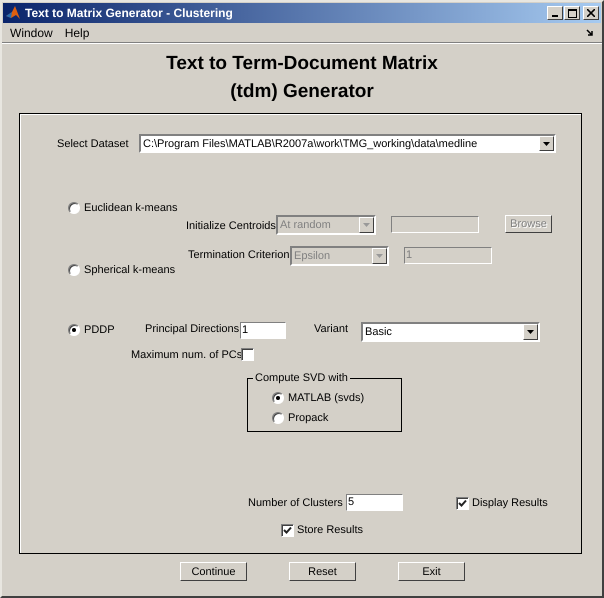 This screenshot has width=604, height=598. Describe the element at coordinates (13, 13) in the screenshot. I see `app-logo-icon` at that location.